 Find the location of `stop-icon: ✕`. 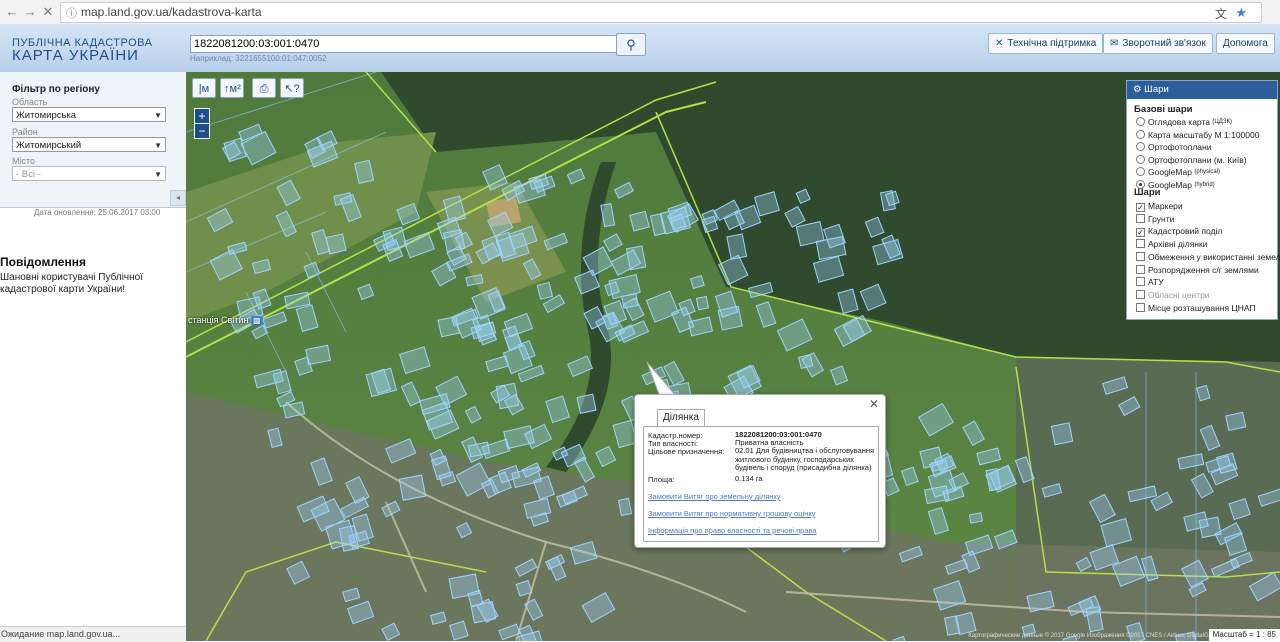

stop-icon: ✕ is located at coordinates (48, 12).